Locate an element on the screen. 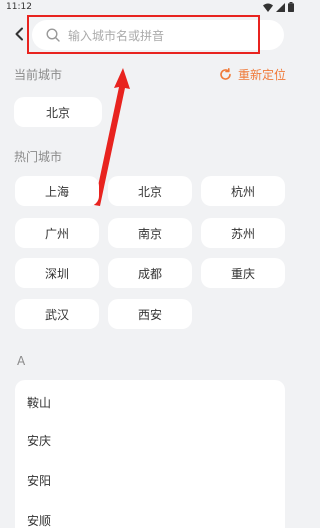  status-icons is located at coordinates (278, 7).